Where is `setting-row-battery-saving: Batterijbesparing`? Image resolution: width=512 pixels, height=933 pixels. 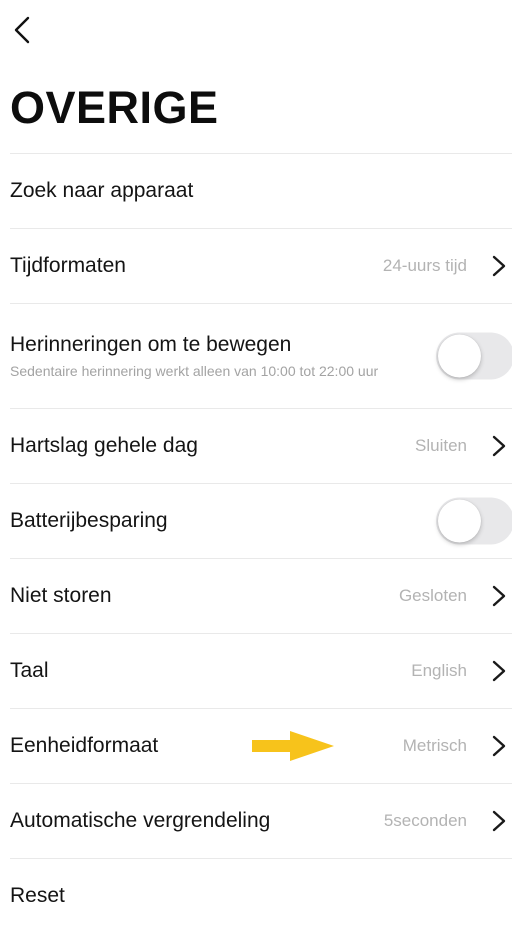 setting-row-battery-saving: Batterijbesparing is located at coordinates (261, 521).